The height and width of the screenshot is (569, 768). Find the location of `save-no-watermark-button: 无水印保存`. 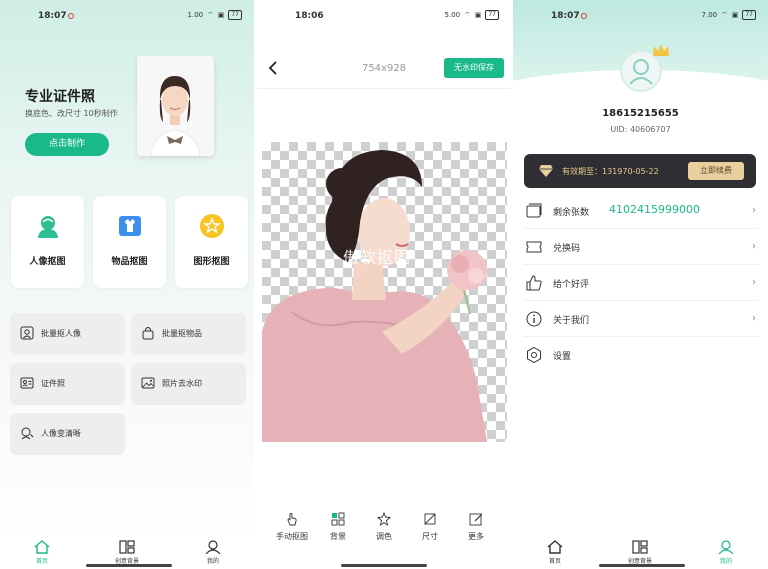

save-no-watermark-button: 无水印保存 is located at coordinates (474, 68).